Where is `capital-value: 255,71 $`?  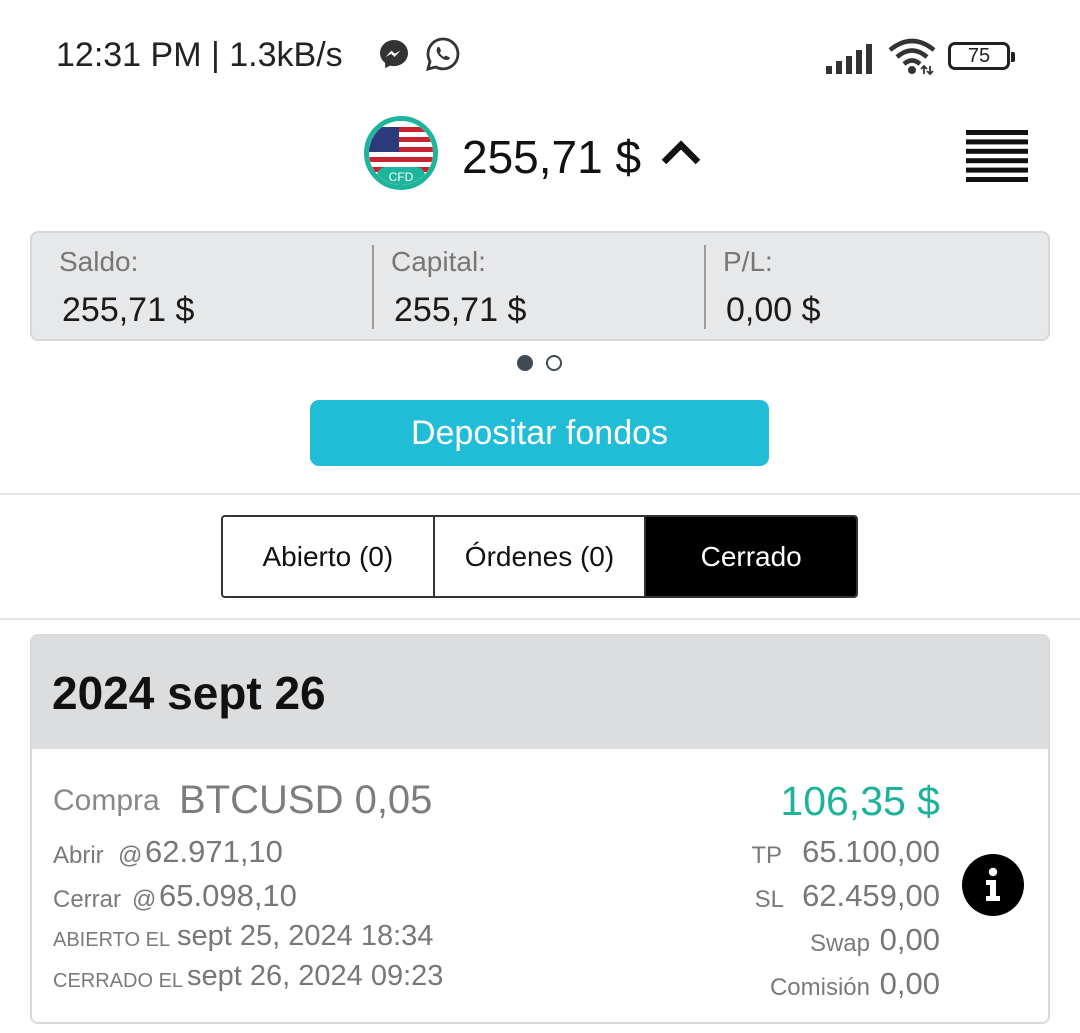 capital-value: 255,71 $ is located at coordinates (460, 310).